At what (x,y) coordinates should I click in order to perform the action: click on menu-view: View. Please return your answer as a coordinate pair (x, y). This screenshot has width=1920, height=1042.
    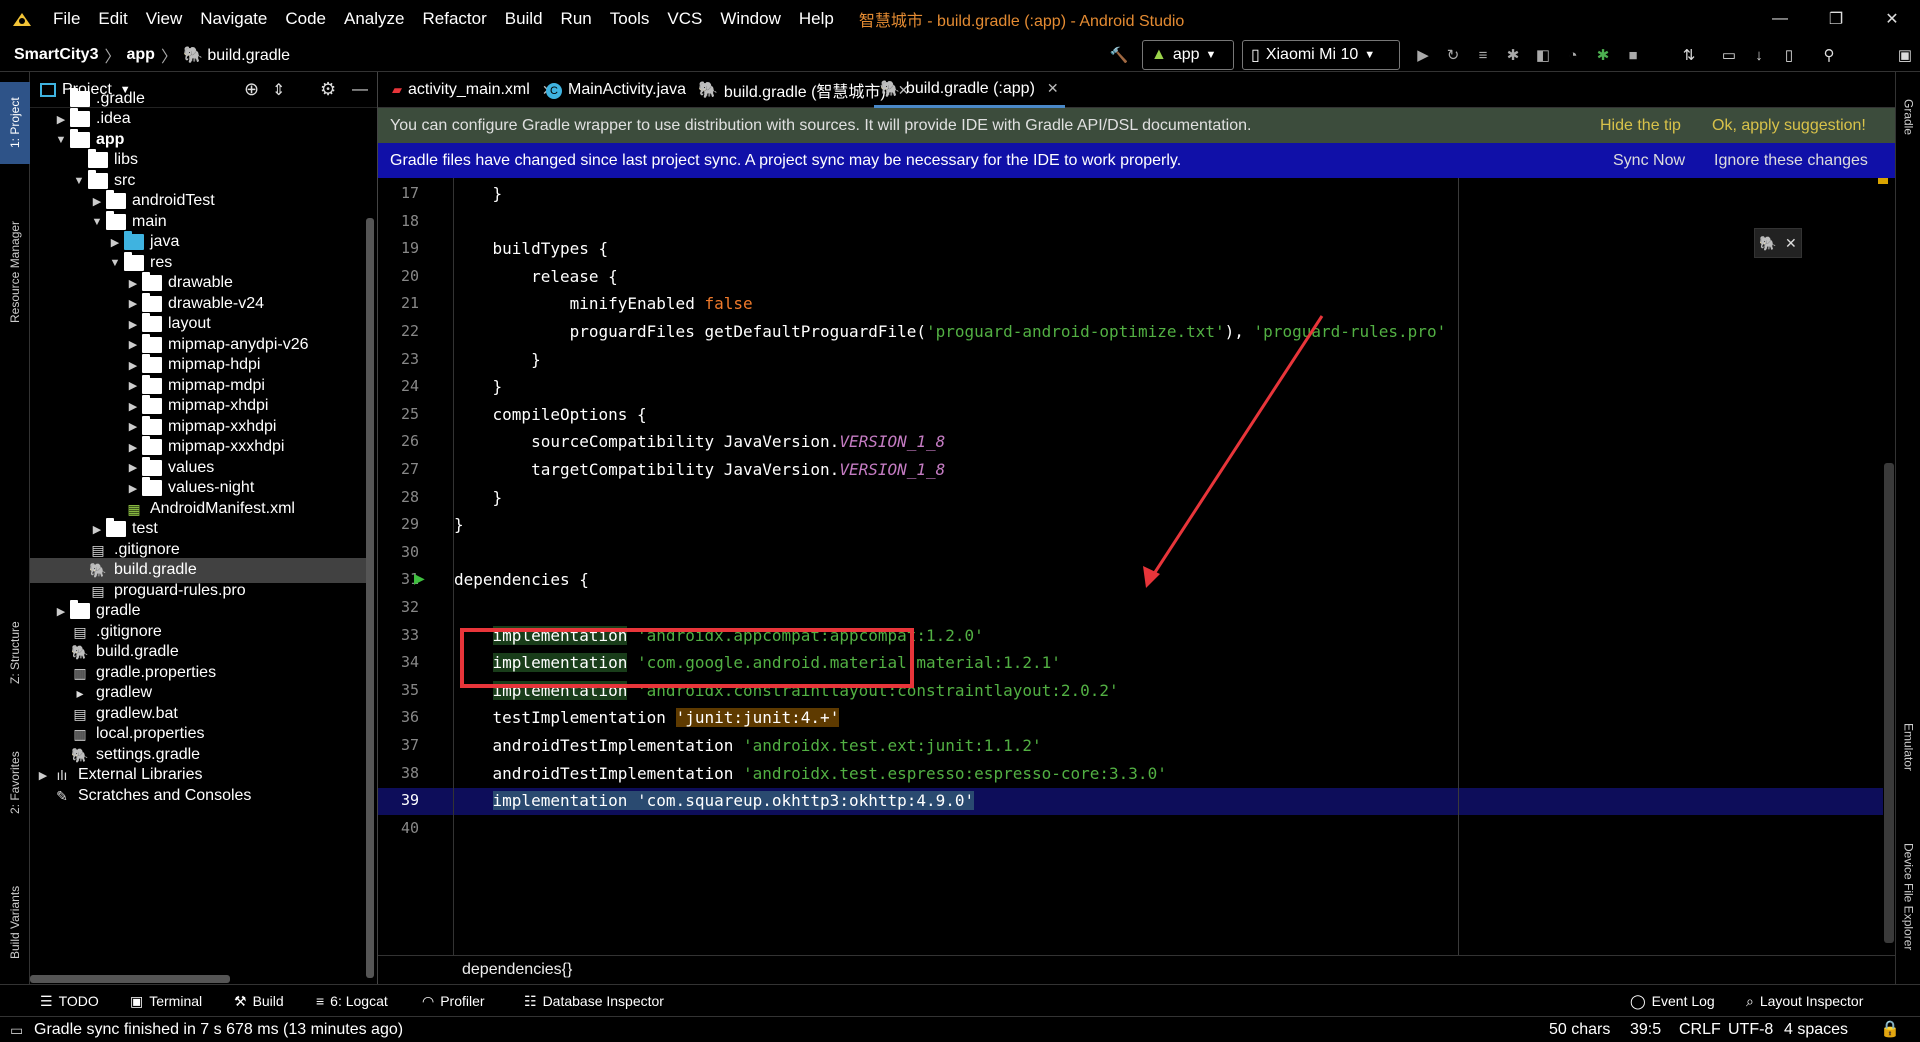
    Looking at the image, I should click on (164, 19).